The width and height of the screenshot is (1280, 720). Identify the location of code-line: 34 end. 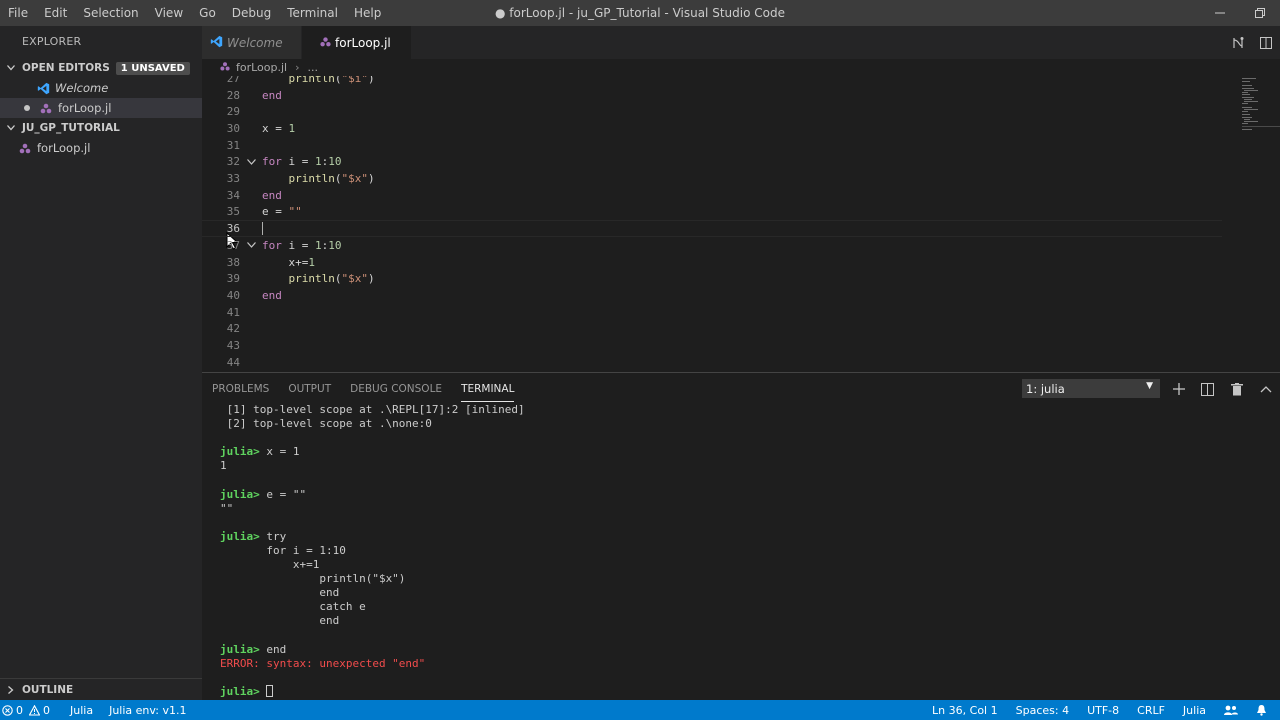
(712, 195).